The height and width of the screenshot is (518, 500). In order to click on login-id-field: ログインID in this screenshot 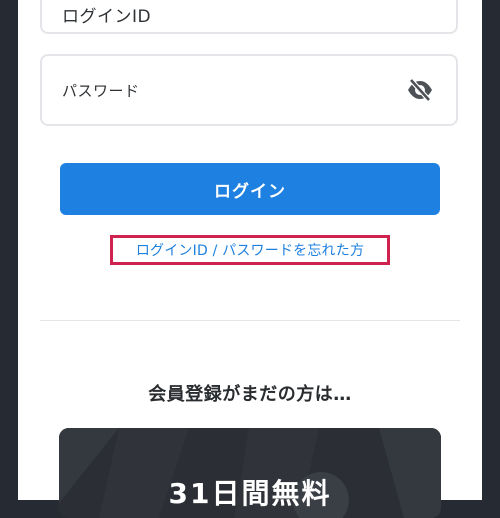, I will do `click(249, 17)`.